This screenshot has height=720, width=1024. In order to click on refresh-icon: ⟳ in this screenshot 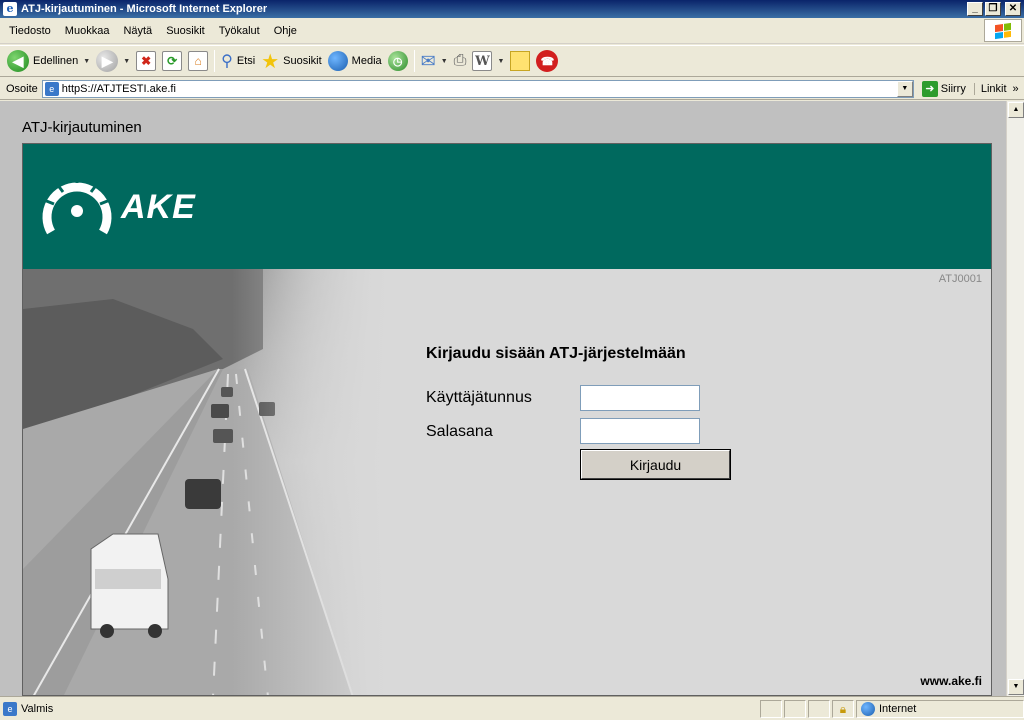, I will do `click(172, 61)`.